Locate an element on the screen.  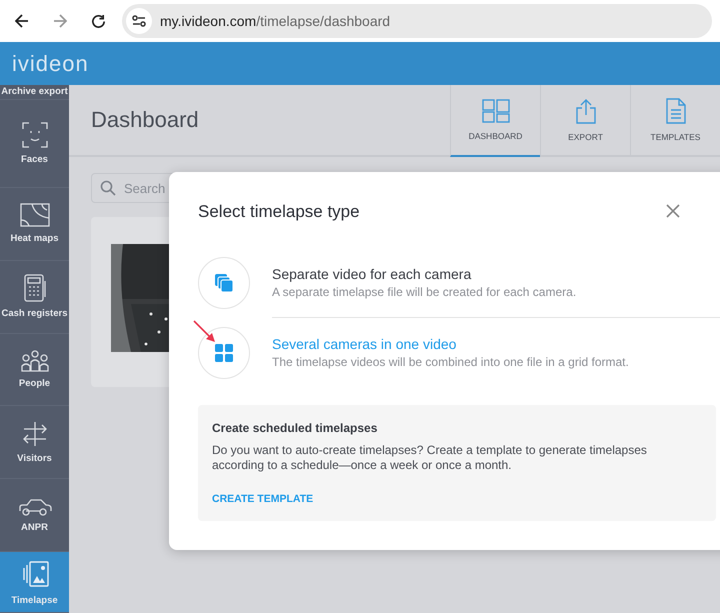
pointer-arrow is located at coordinates (205, 332).